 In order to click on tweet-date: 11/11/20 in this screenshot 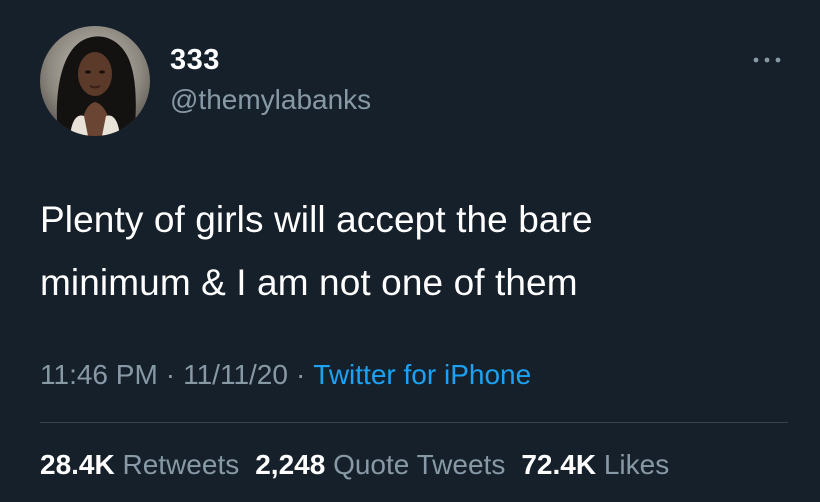, I will do `click(235, 374)`.